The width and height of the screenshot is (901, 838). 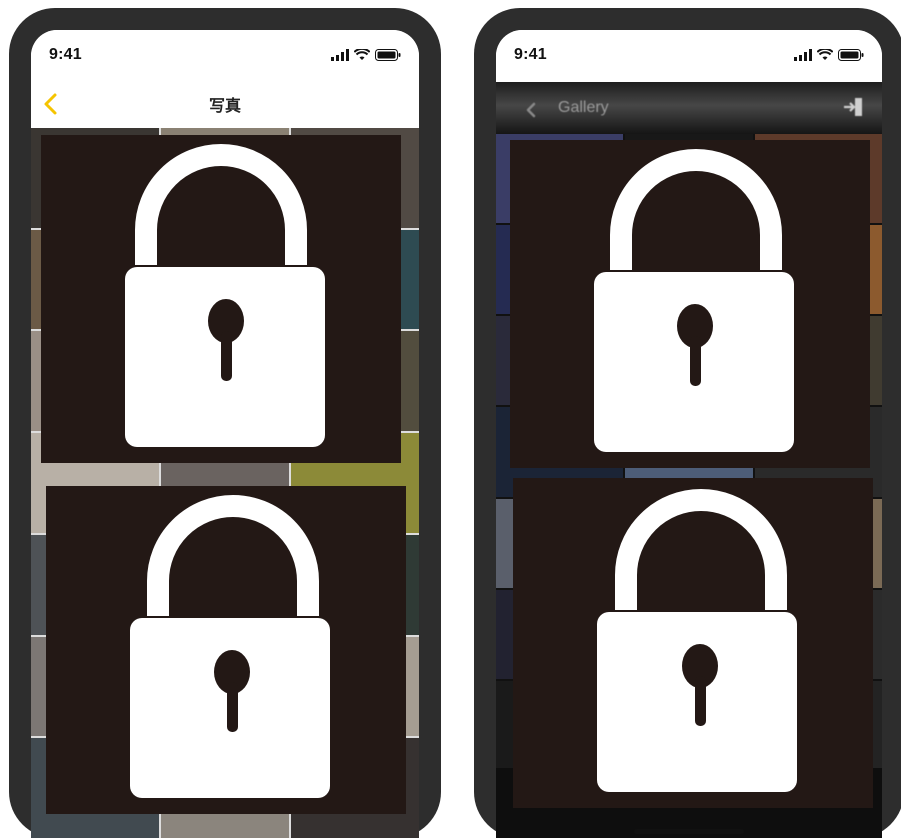 I want to click on page-title: Gallery, so click(x=583, y=107).